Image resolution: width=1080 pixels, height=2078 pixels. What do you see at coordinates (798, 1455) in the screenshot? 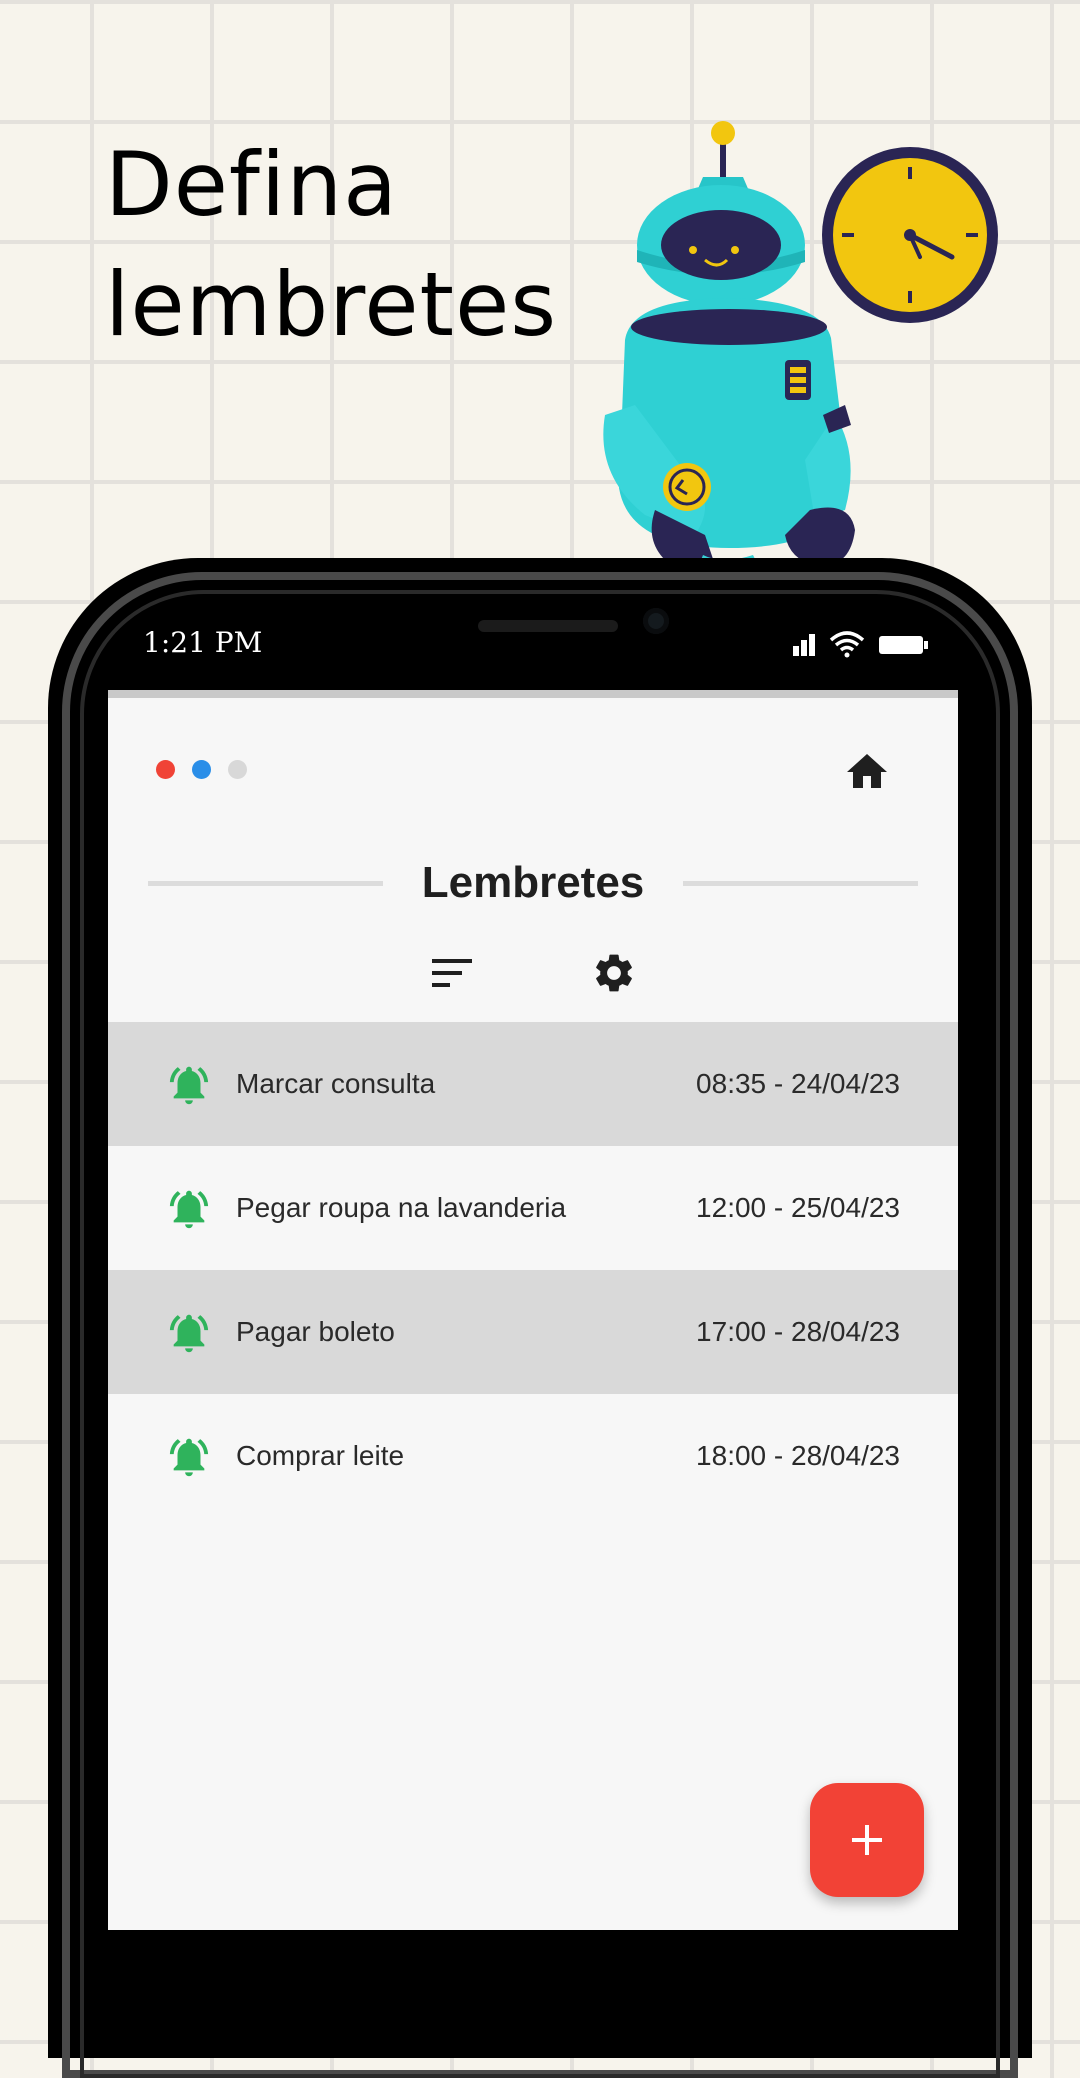
I see `reminder-datetime: 18:00 - 28/04/23` at bounding box center [798, 1455].